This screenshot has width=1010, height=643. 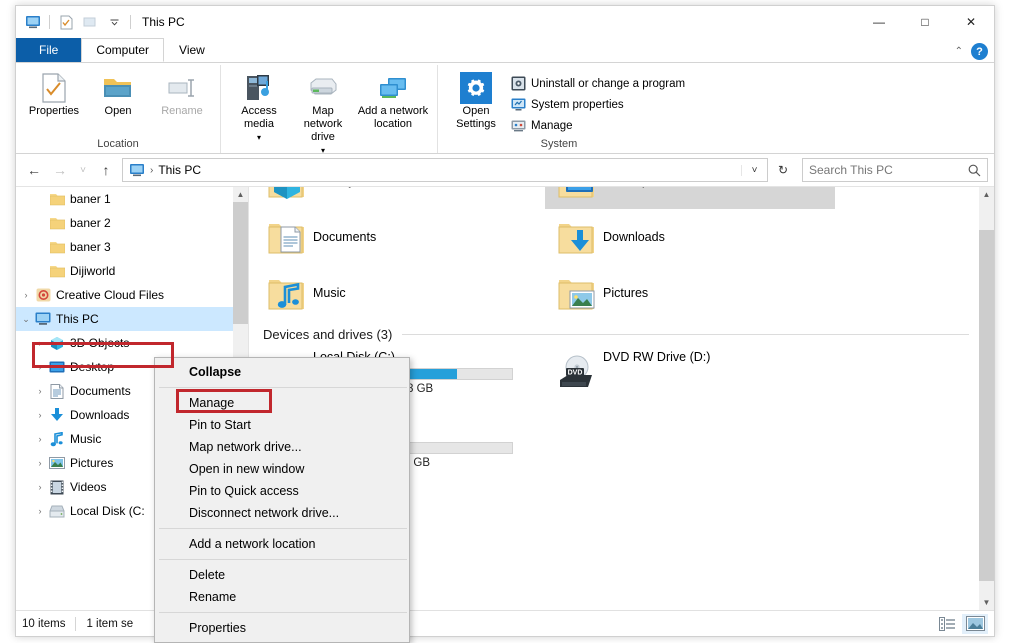 I want to click on search-box: Search This PC, so click(x=895, y=170).